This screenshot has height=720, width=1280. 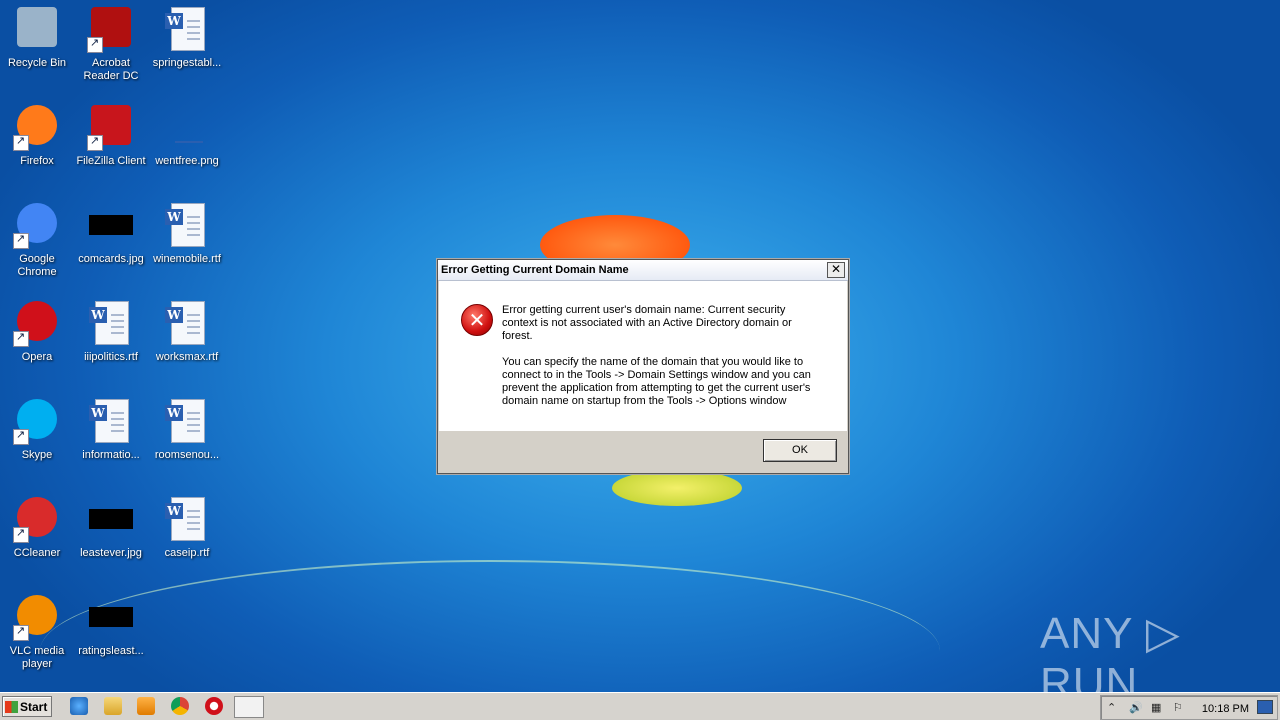 I want to click on desktop-icon-label: FileZilla Client, so click(x=111, y=161).